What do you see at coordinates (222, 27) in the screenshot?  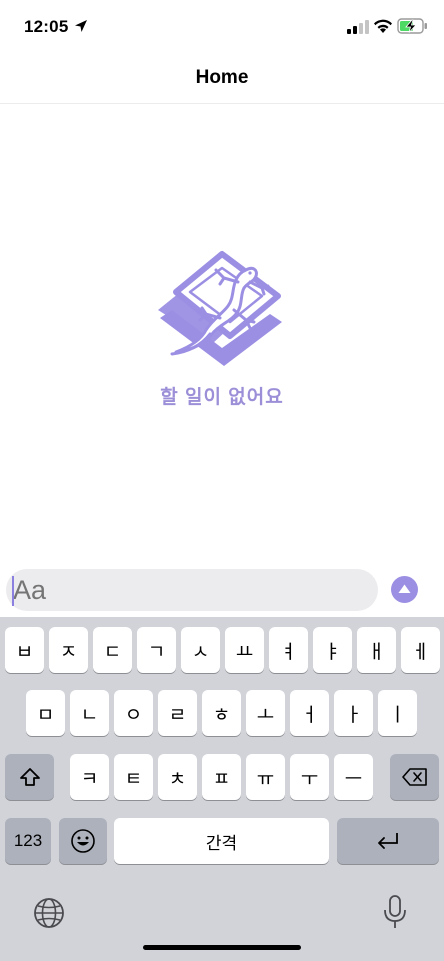 I see `status-bar: 12:05` at bounding box center [222, 27].